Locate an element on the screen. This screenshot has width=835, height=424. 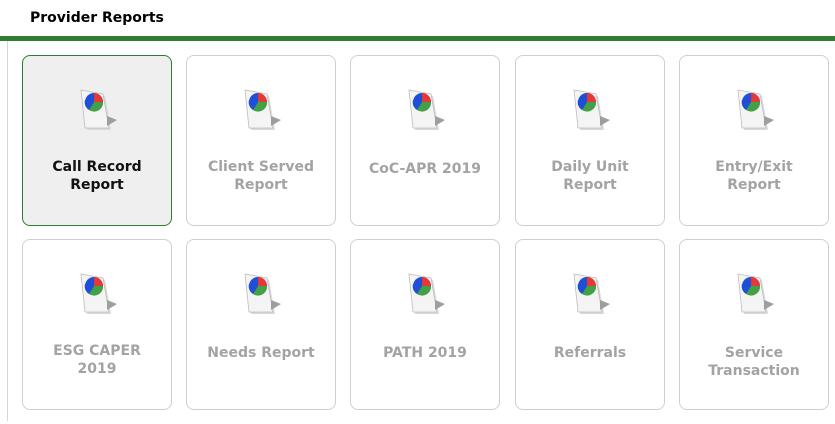
report-tile-service-transaction: Service Transaction is located at coordinates (754, 324).